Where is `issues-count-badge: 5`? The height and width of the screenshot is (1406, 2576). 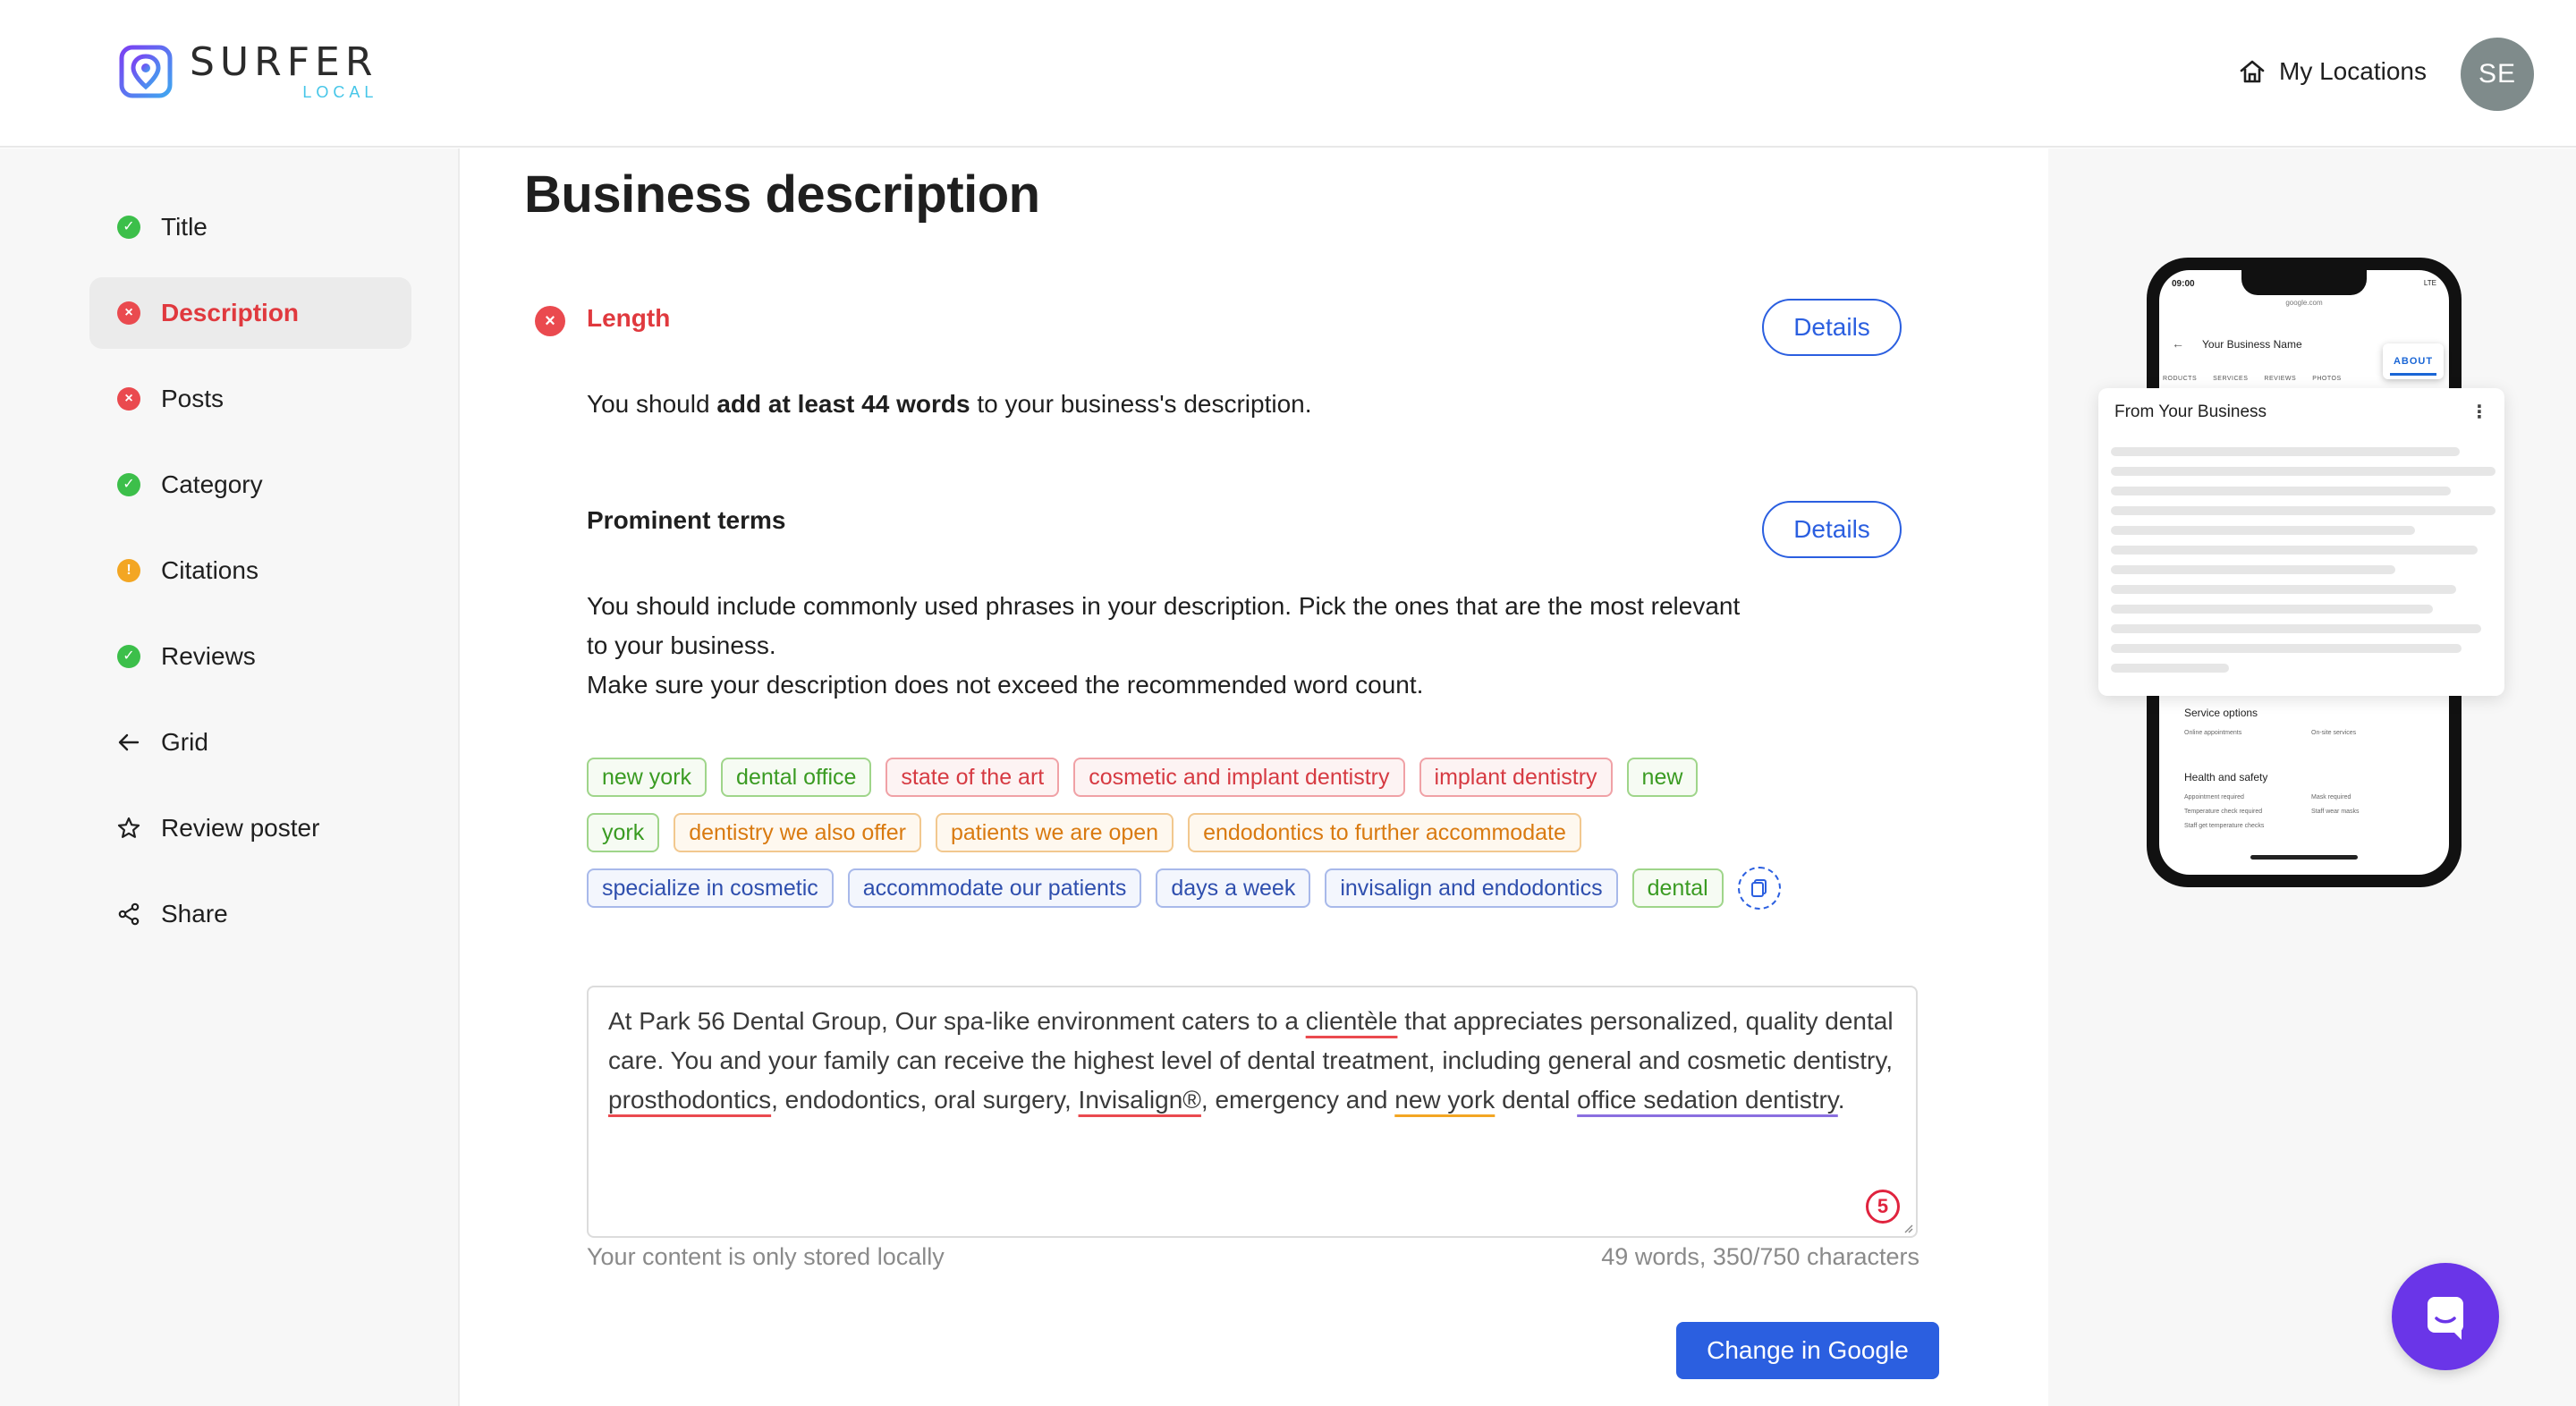
issues-count-badge: 5 is located at coordinates (1883, 1207).